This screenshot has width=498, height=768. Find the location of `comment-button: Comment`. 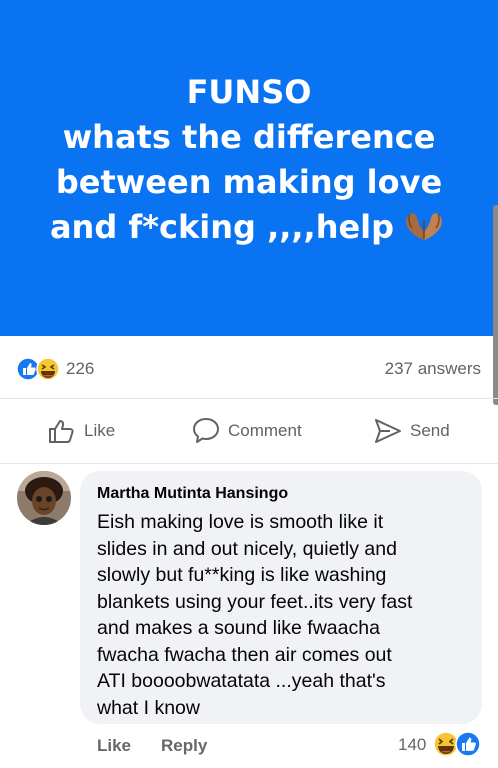

comment-button: Comment is located at coordinates (247, 431).